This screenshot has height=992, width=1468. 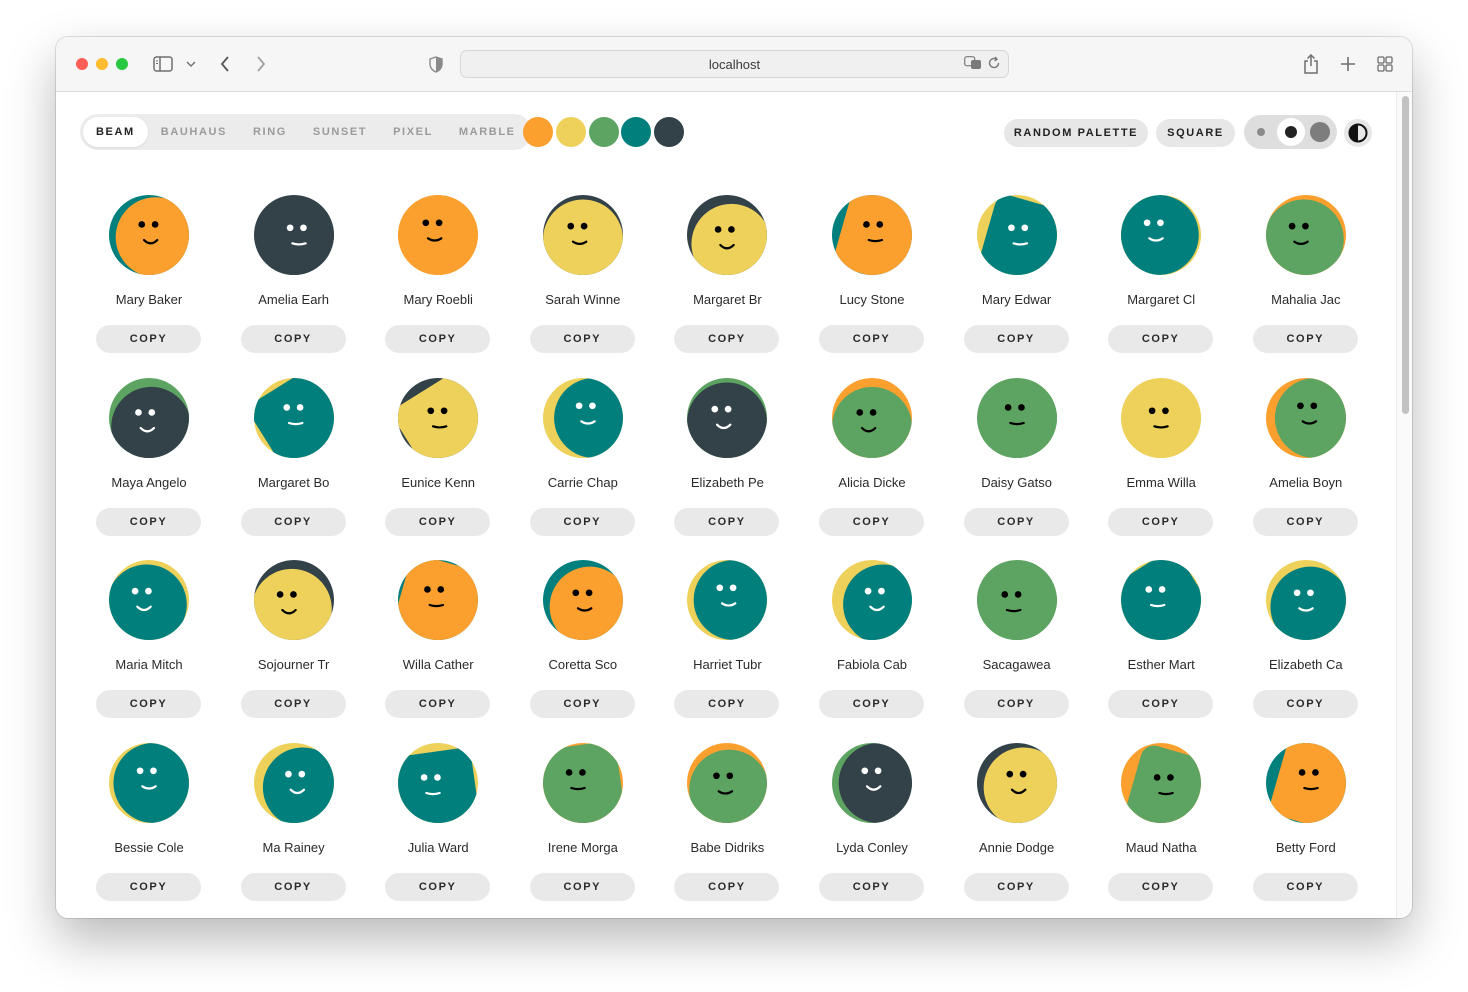 I want to click on page-scrollbar, so click(x=1404, y=505).